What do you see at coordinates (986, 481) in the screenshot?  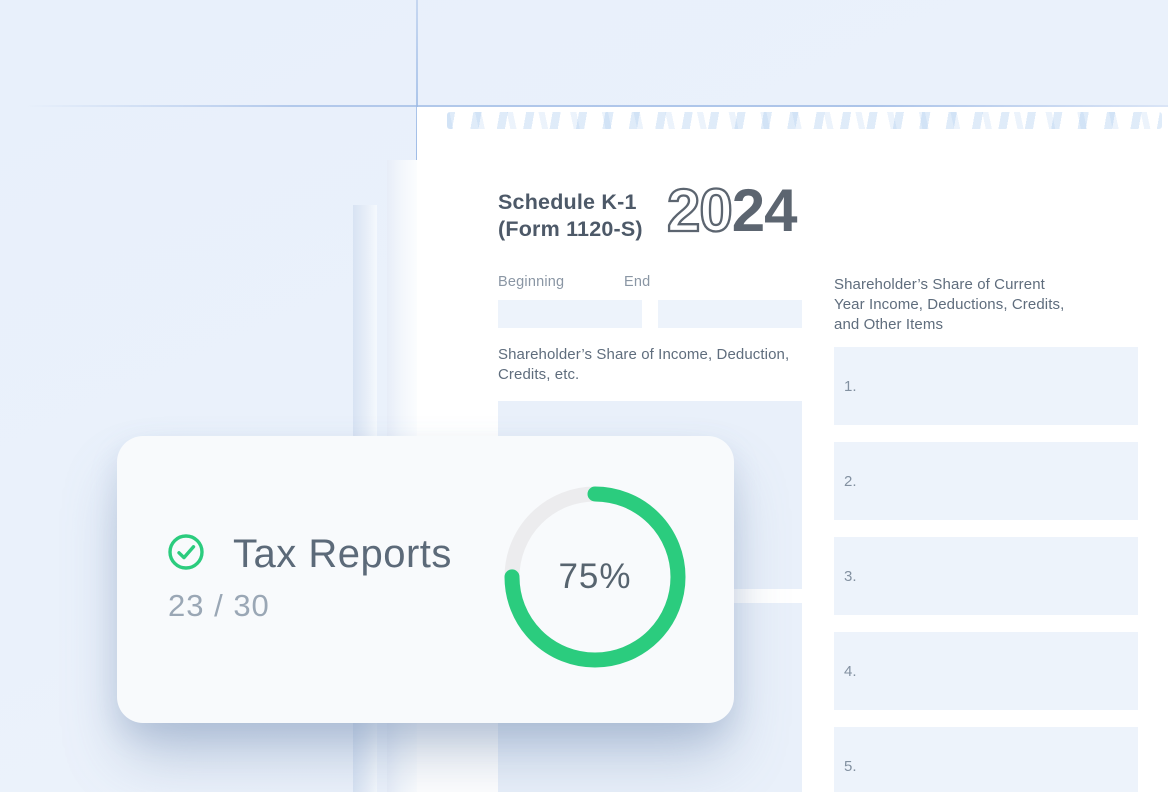 I see `item-slot-2: 2.` at bounding box center [986, 481].